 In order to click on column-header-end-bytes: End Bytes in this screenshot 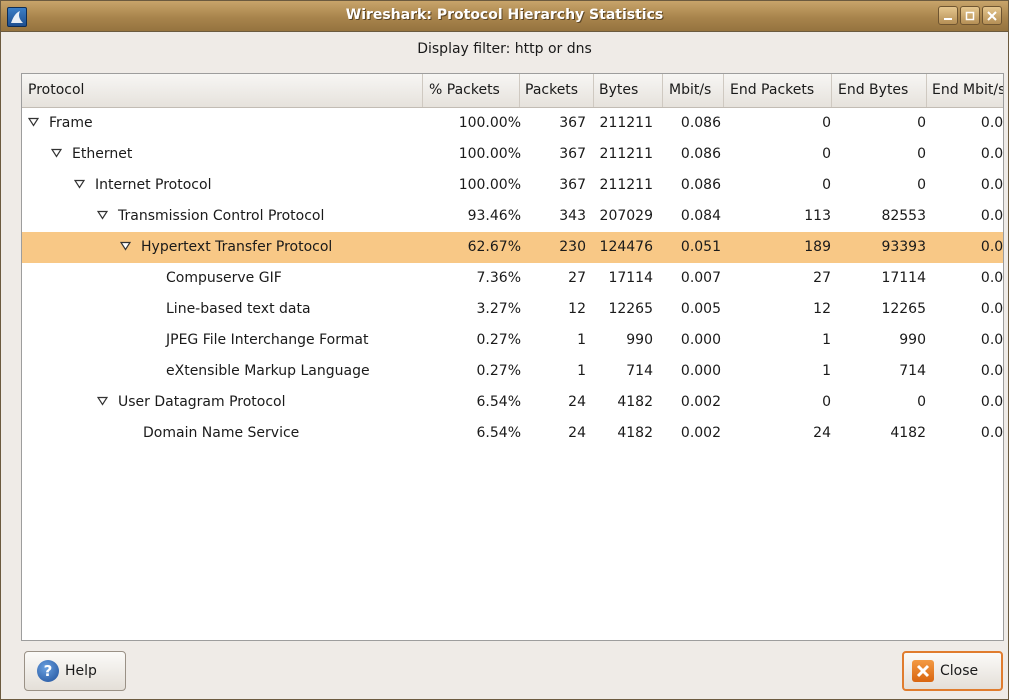, I will do `click(879, 90)`.